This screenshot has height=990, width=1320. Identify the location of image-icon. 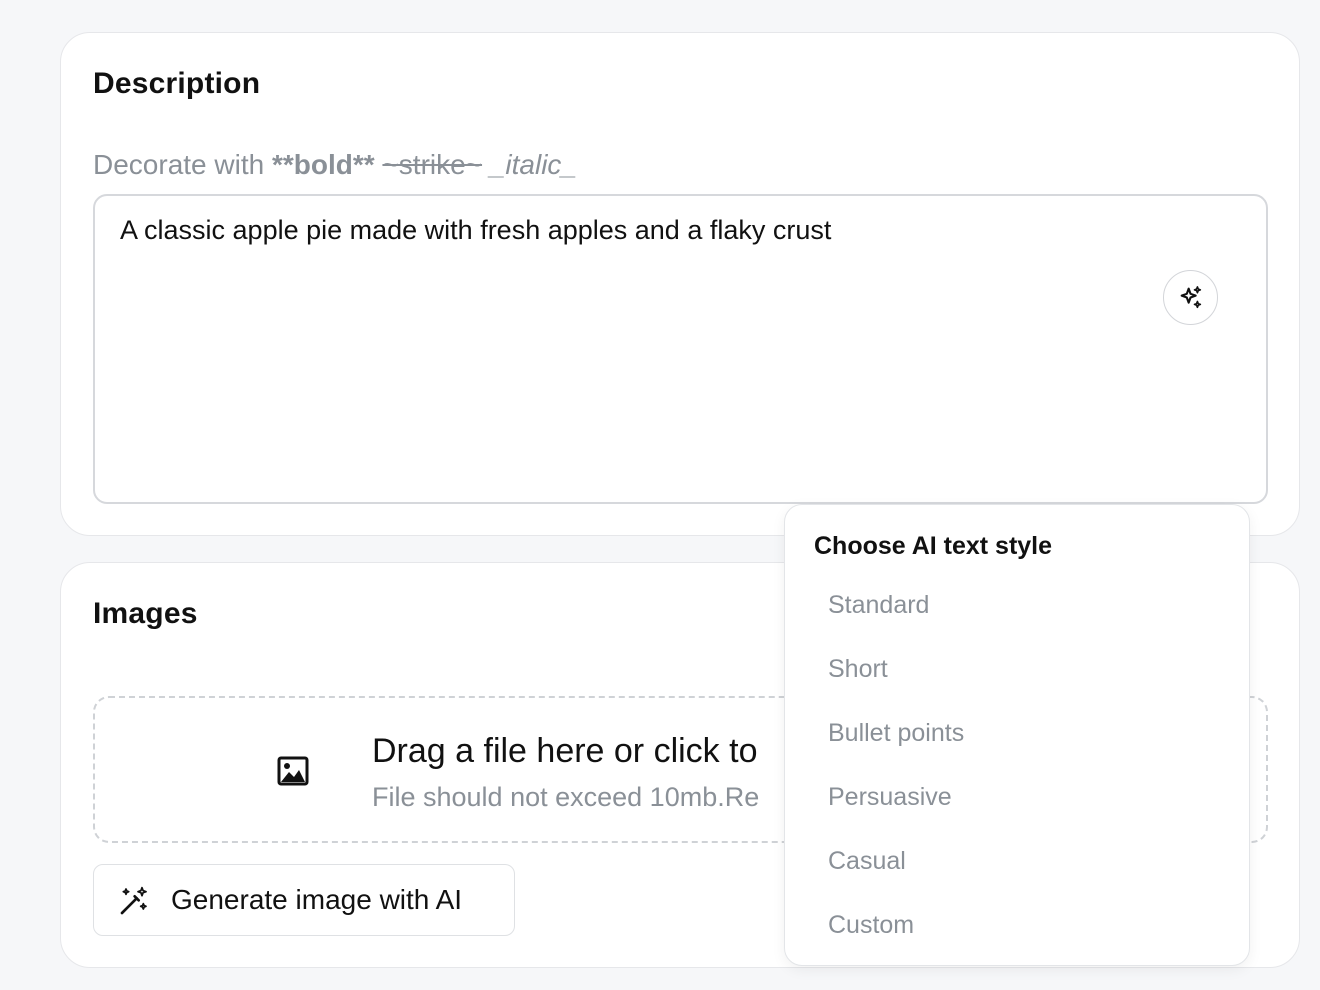
(293, 771).